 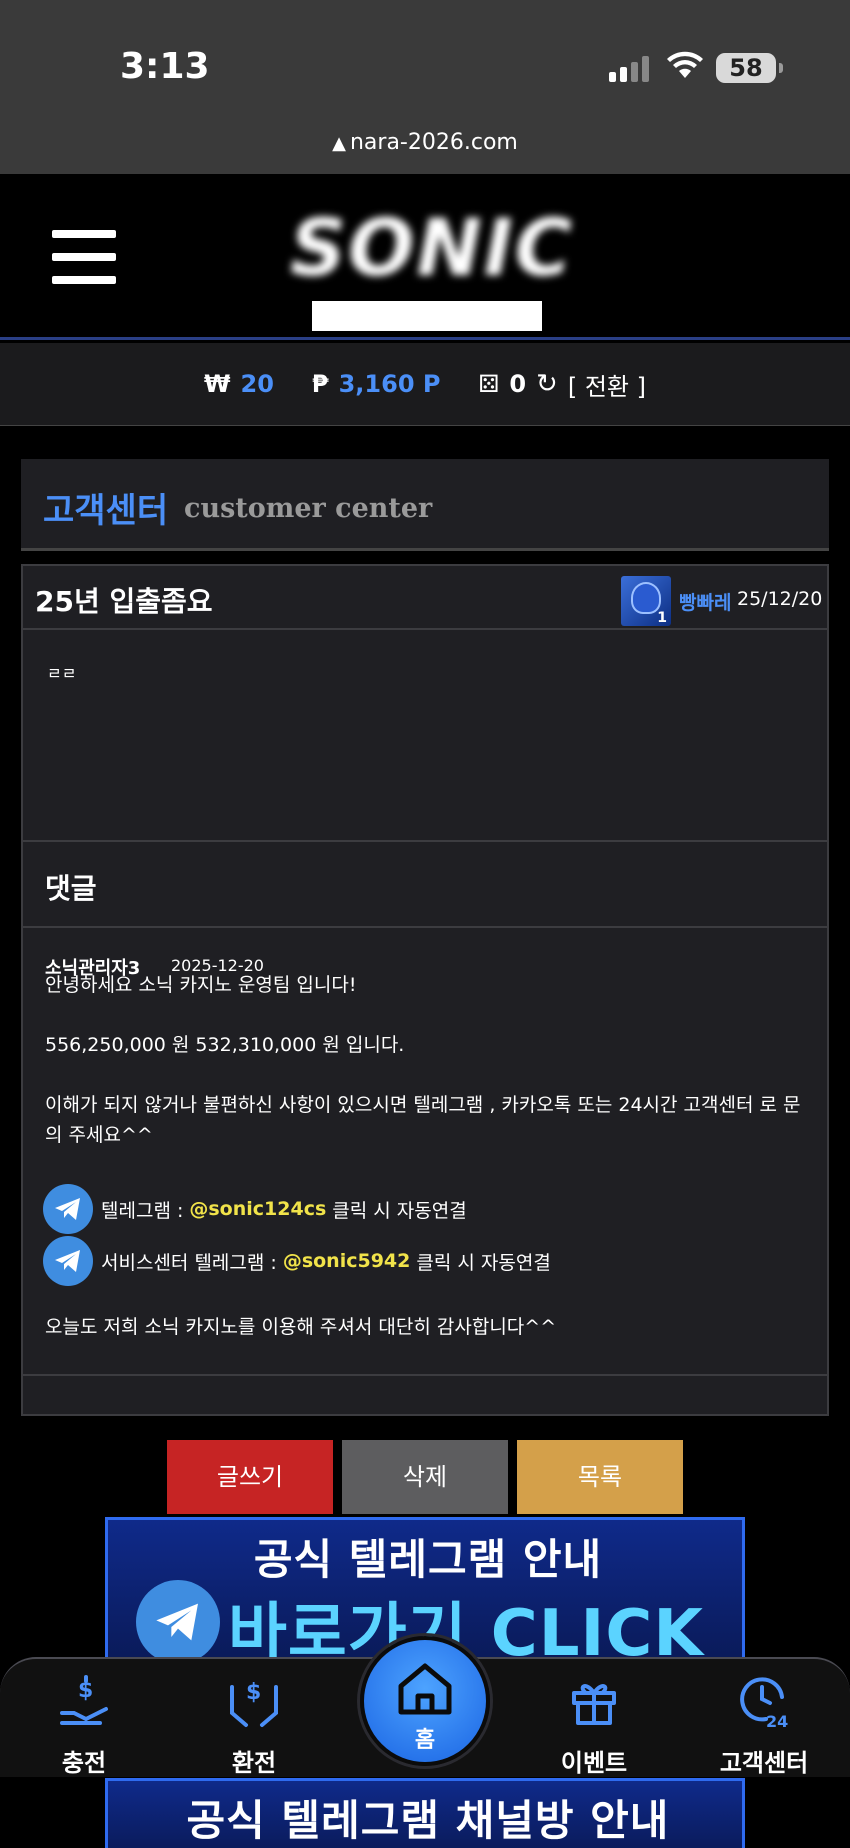 What do you see at coordinates (425, 1689) in the screenshot?
I see `home-icon` at bounding box center [425, 1689].